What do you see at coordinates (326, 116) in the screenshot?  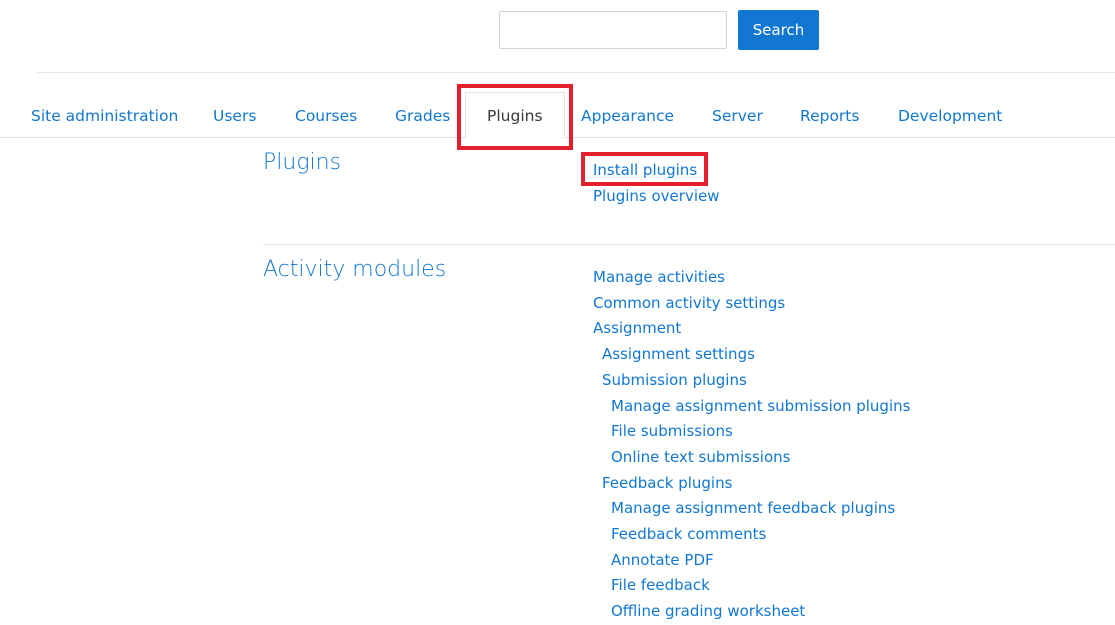 I see `tab-courses: Courses` at bounding box center [326, 116].